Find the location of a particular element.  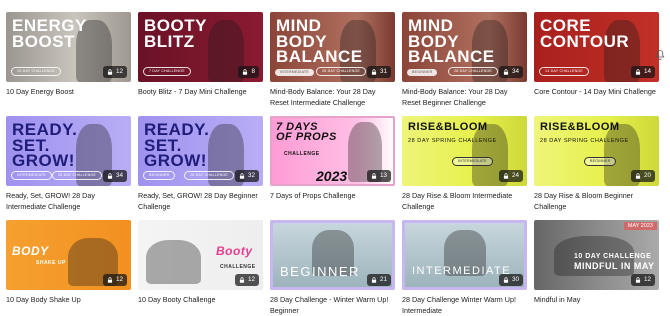

challenge-thumbnail: BODY SHAKE UP 12 is located at coordinates (68, 255).